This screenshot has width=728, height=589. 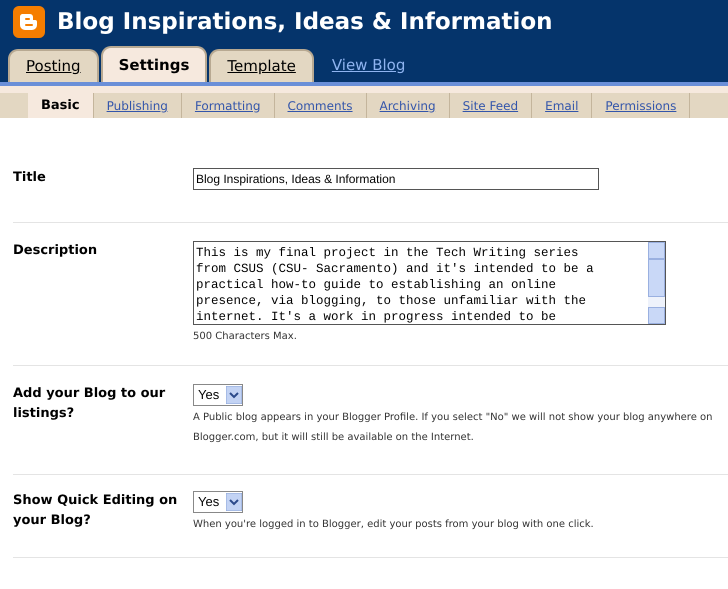 What do you see at coordinates (453, 428) in the screenshot?
I see `hint-text: A Public blog appears in your Blogger Profile. If you select "No" we will not show your blog anywhere on Blogger.com, but it will still be available on the Internet.` at bounding box center [453, 428].